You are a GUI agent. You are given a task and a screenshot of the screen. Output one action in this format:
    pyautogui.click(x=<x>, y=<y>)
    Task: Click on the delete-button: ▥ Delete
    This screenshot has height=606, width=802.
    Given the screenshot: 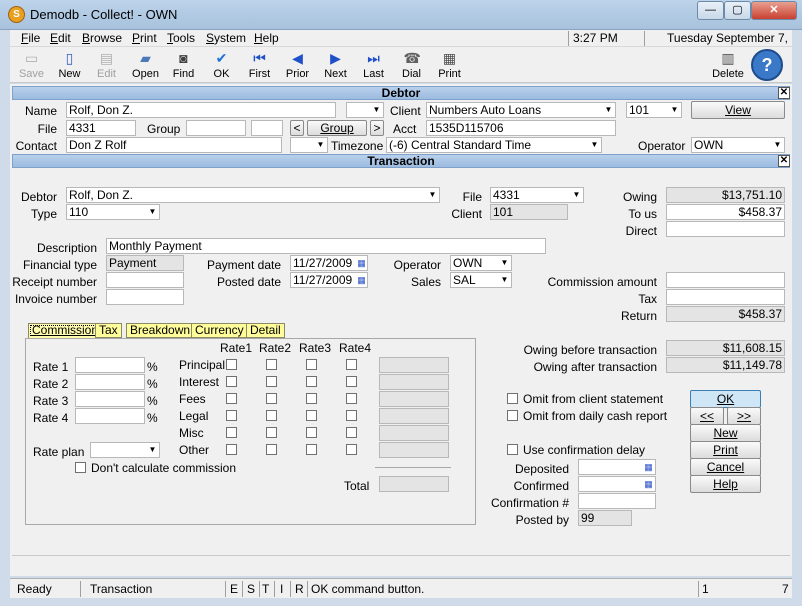 What is the action you would take?
    pyautogui.click(x=728, y=65)
    